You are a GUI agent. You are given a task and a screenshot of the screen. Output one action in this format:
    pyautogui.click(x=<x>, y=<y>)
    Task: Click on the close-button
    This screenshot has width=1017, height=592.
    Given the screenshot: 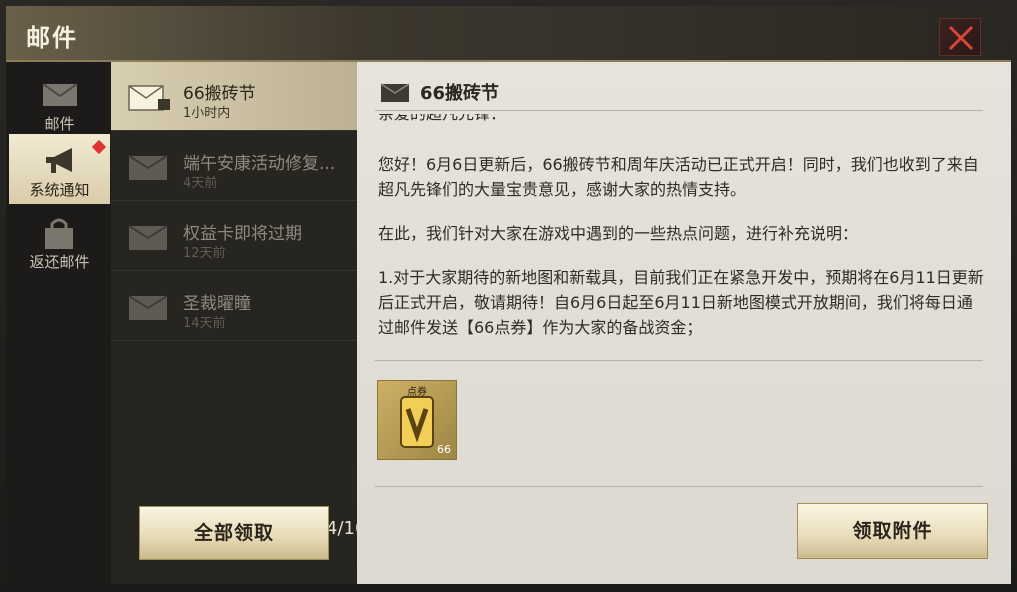 What is the action you would take?
    pyautogui.click(x=960, y=37)
    